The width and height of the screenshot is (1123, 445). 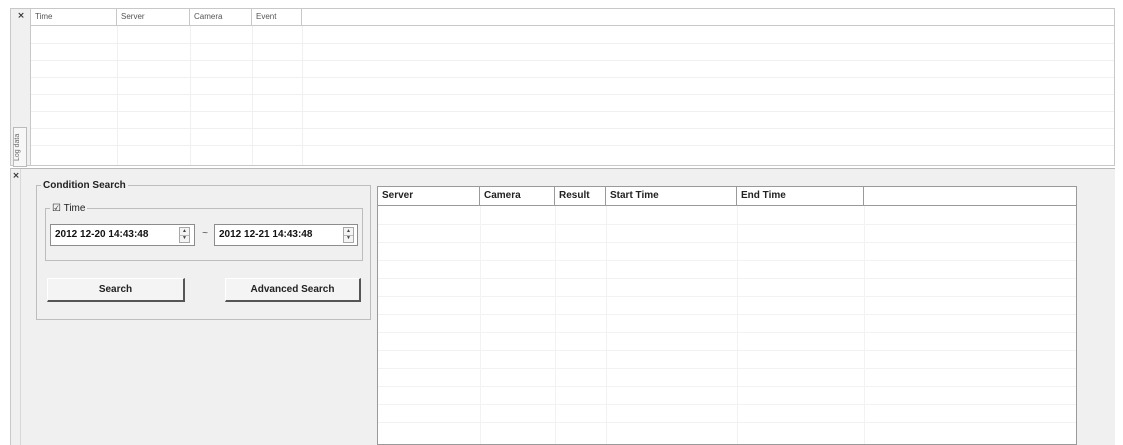 I want to click on time-group-legend: ☑ Time, so click(x=68, y=208).